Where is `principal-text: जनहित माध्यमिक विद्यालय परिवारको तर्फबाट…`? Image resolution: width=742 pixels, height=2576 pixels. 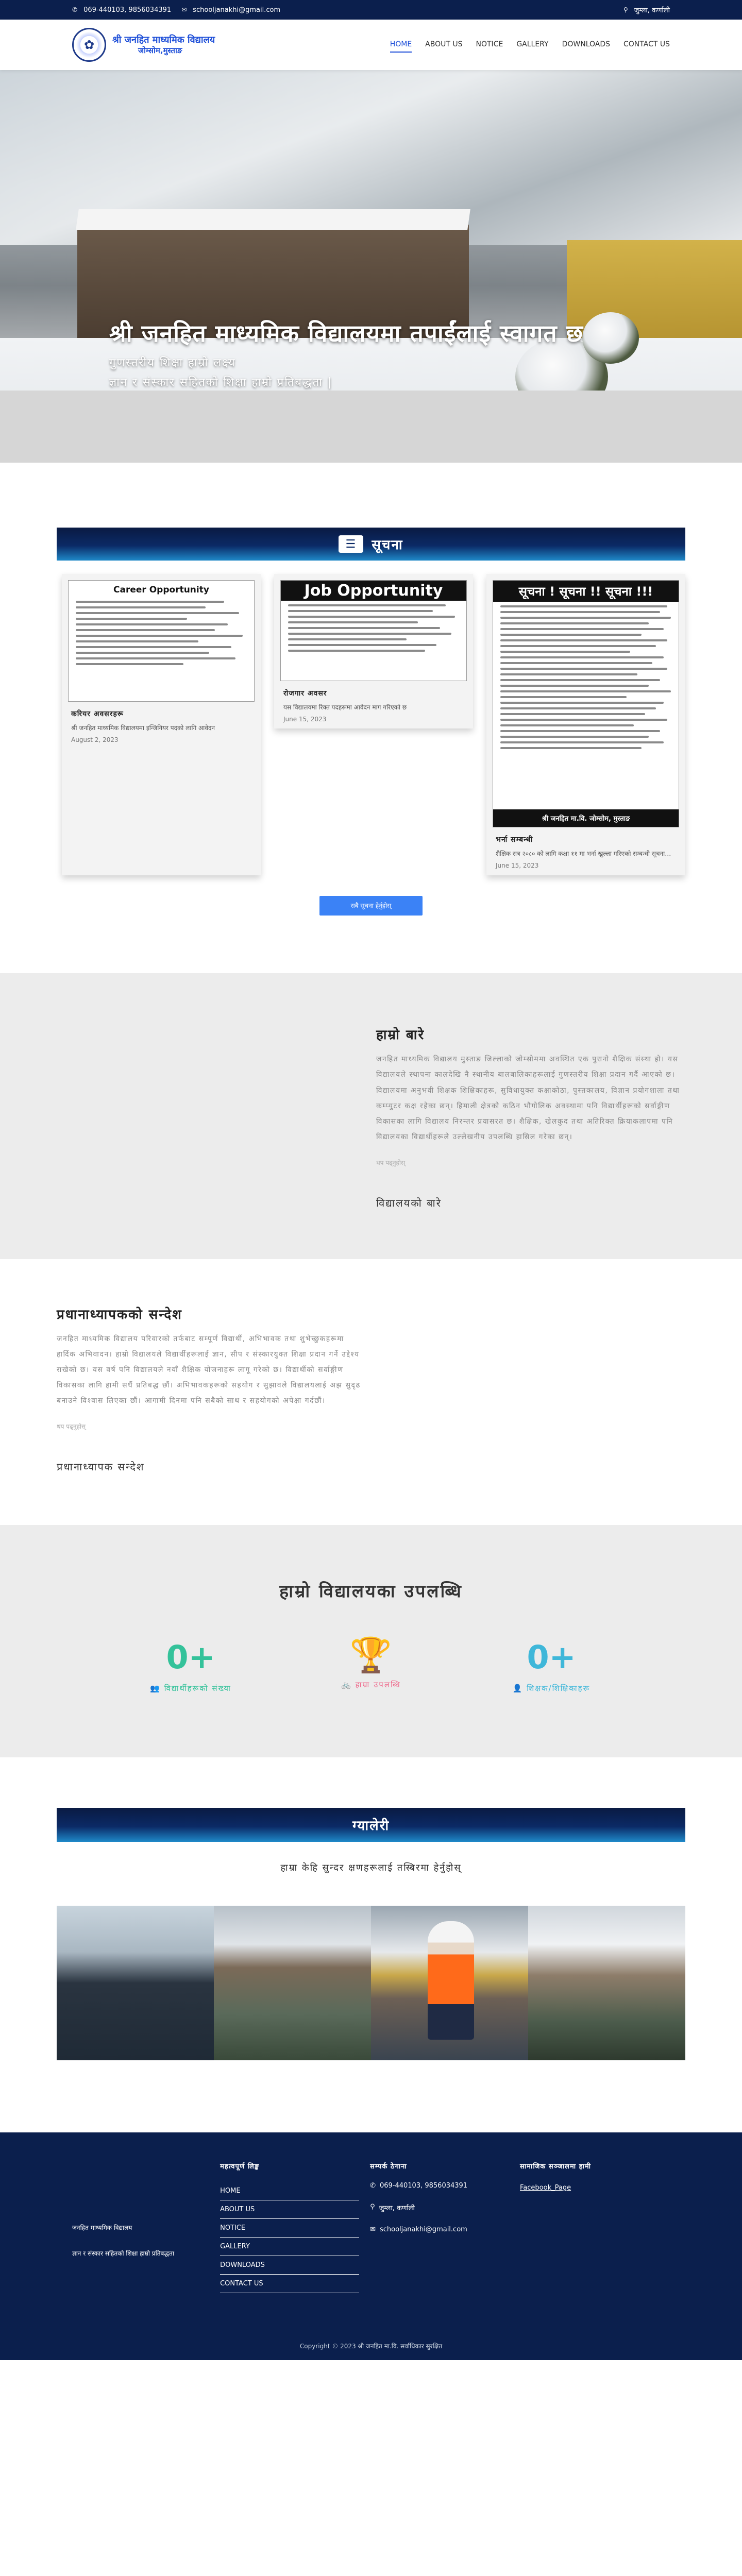 principal-text: जनहित माध्यमिक विद्यालय परिवारको तर्फबाट… is located at coordinates (209, 1369).